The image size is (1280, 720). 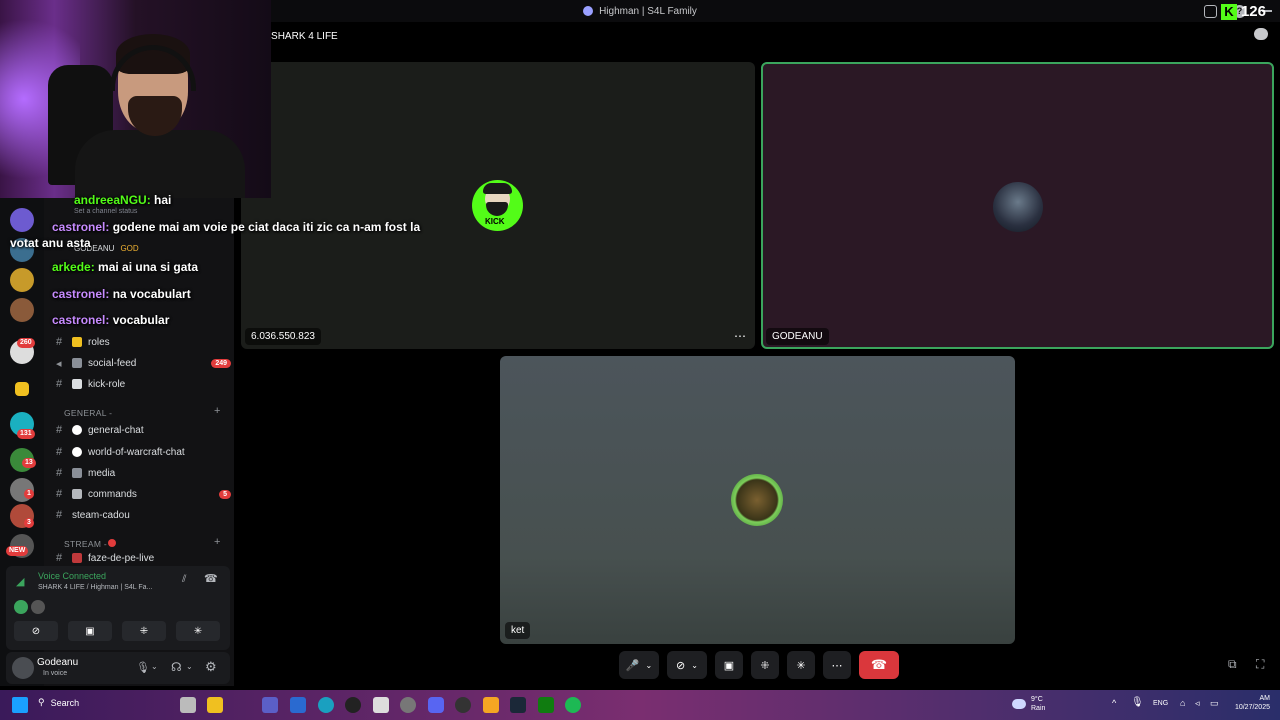 I want to click on channel-faze-de-pe-live: # faze-de-pe-live, so click(x=143, y=558).